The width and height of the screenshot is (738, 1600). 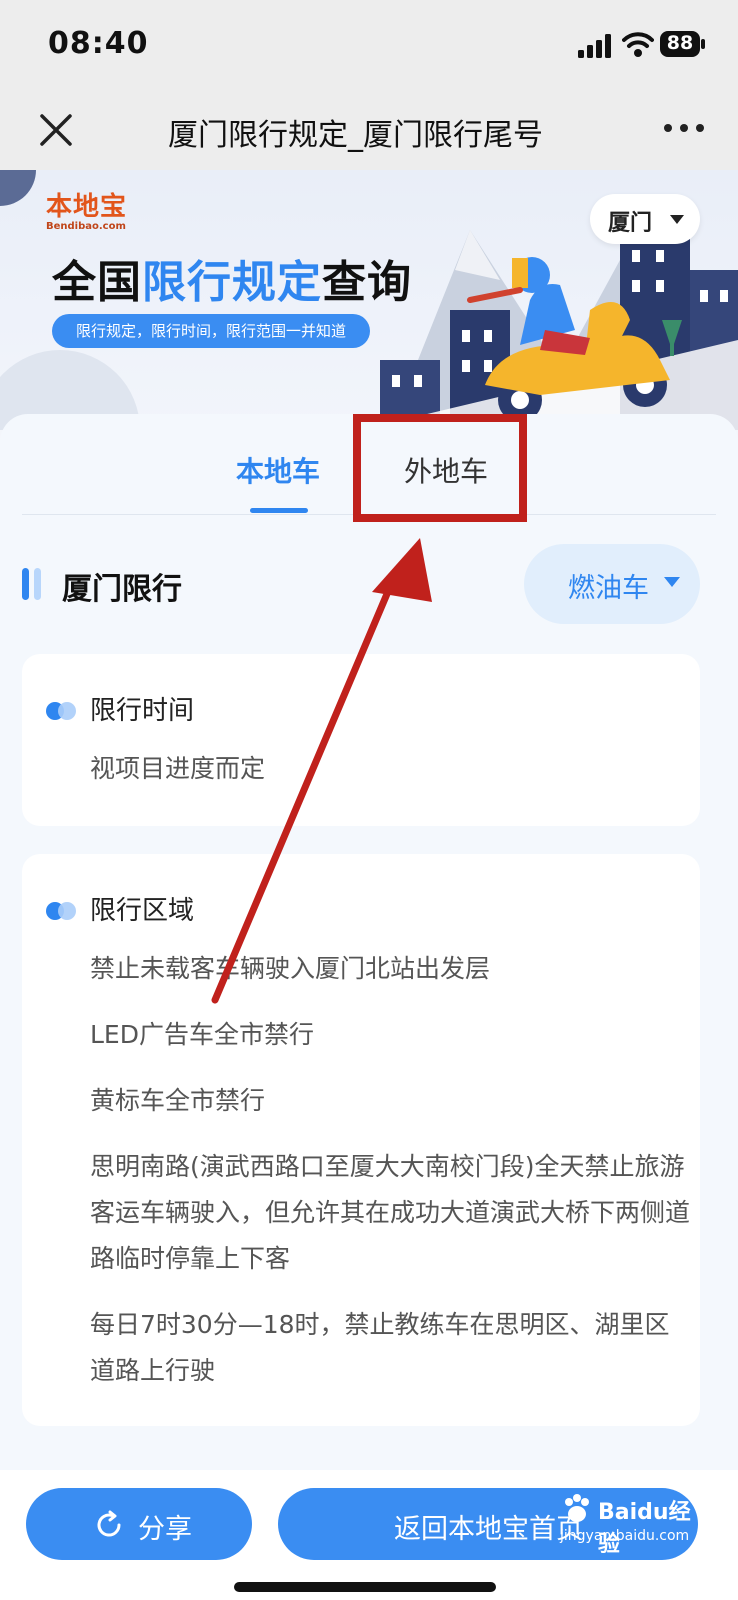 What do you see at coordinates (109, 1523) in the screenshot?
I see `refresh-share-icon` at bounding box center [109, 1523].